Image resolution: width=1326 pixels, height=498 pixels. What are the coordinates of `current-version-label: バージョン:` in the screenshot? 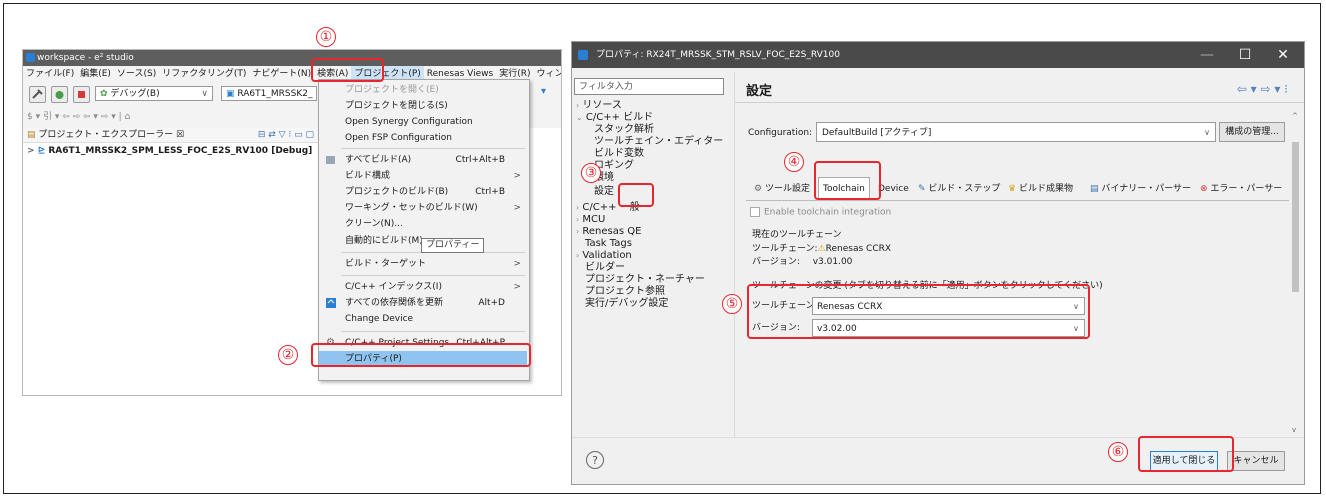 It's located at (776, 262).